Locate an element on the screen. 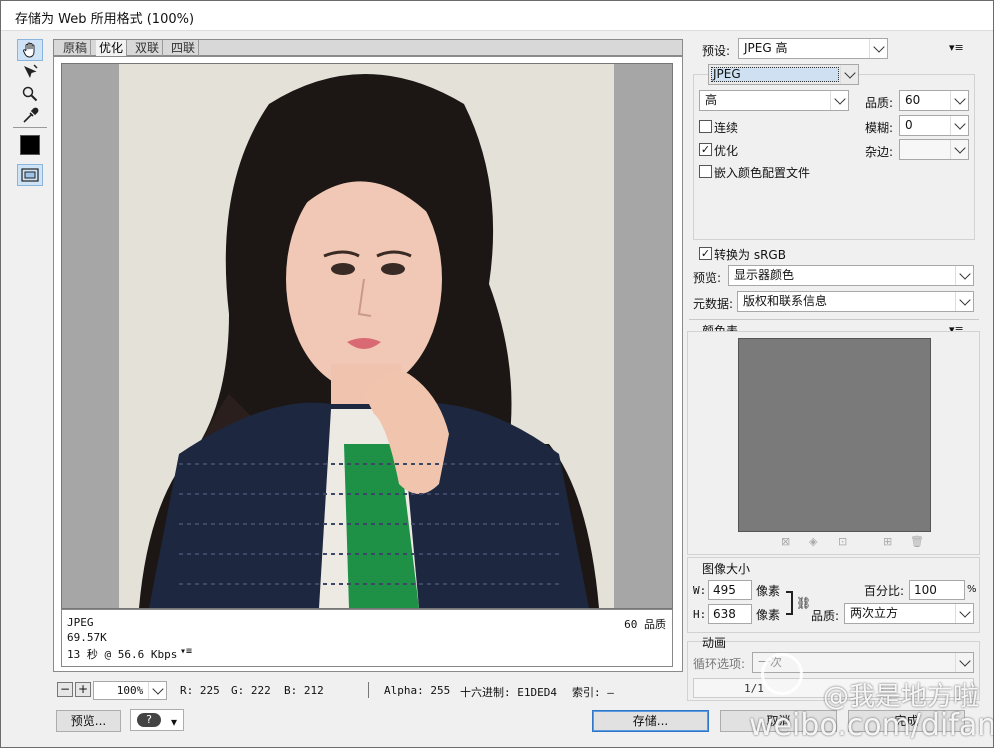  preview-select: 显示器颜色 is located at coordinates (851, 275).